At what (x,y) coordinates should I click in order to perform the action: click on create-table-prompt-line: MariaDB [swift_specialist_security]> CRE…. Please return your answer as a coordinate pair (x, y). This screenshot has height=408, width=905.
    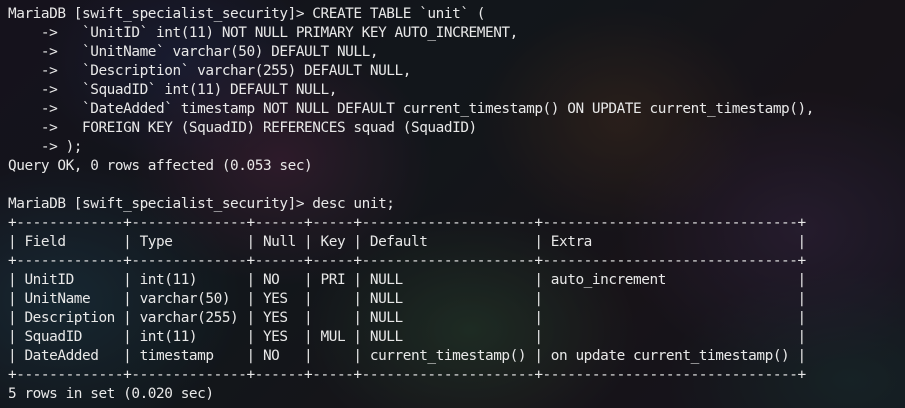
    Looking at the image, I should click on (246, 14).